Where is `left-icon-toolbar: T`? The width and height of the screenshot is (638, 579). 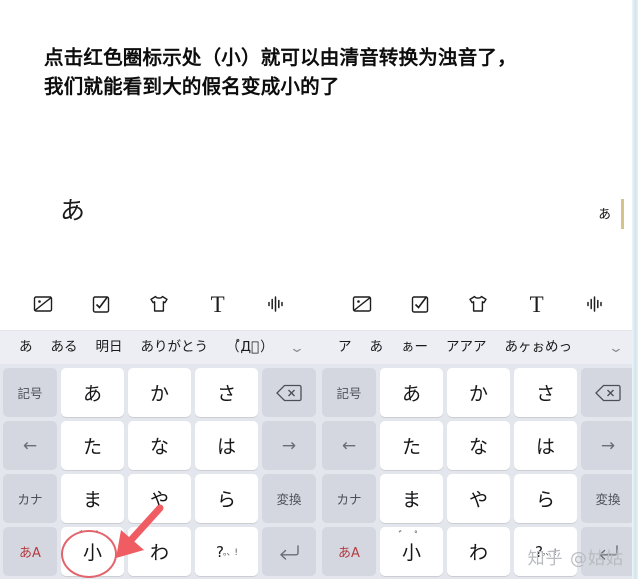 left-icon-toolbar: T is located at coordinates (159, 304).